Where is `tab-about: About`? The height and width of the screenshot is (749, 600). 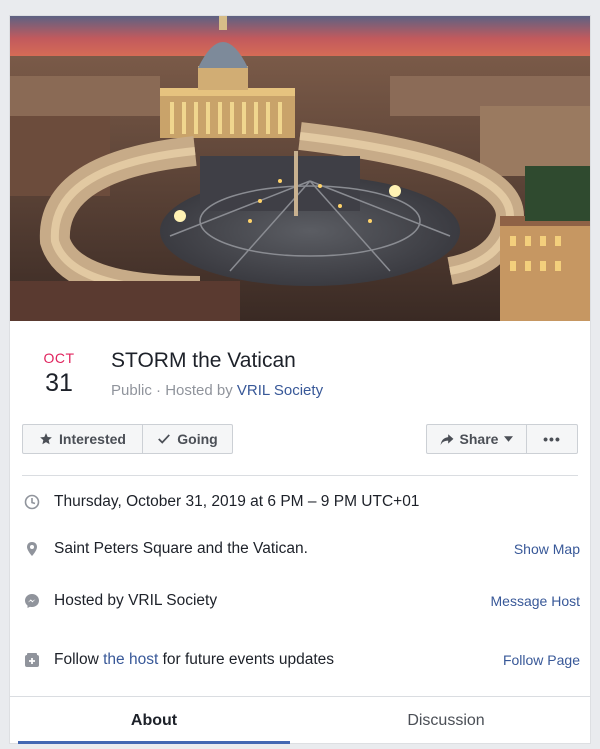
tab-about: About is located at coordinates (154, 720).